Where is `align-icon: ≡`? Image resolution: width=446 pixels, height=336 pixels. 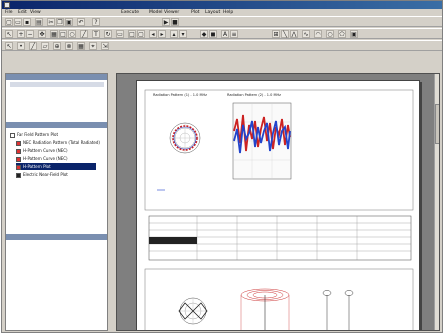 align-icon: ≡ is located at coordinates (234, 34).